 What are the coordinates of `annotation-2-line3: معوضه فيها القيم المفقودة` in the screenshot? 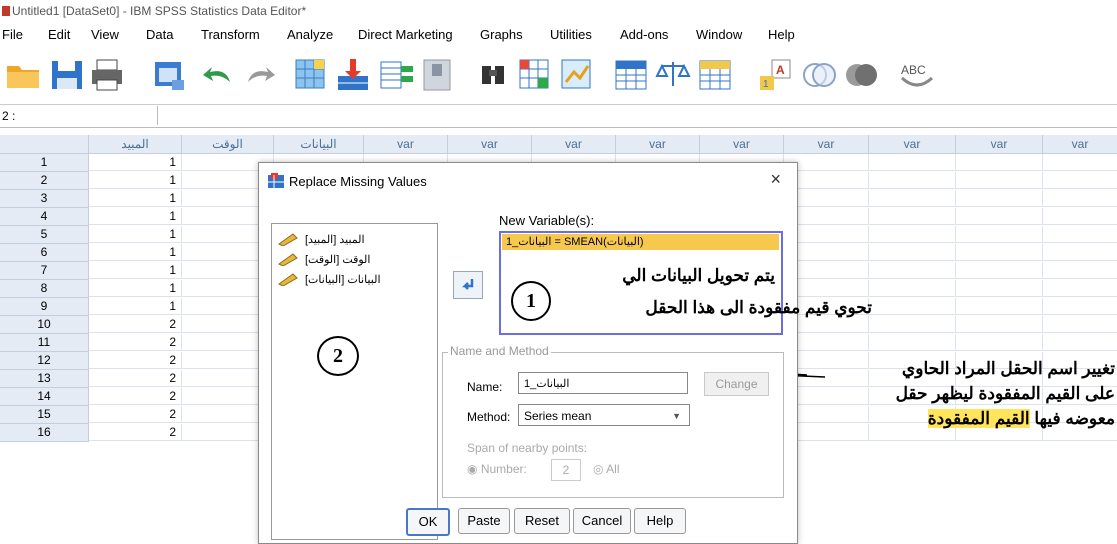 It's located at (972, 418).